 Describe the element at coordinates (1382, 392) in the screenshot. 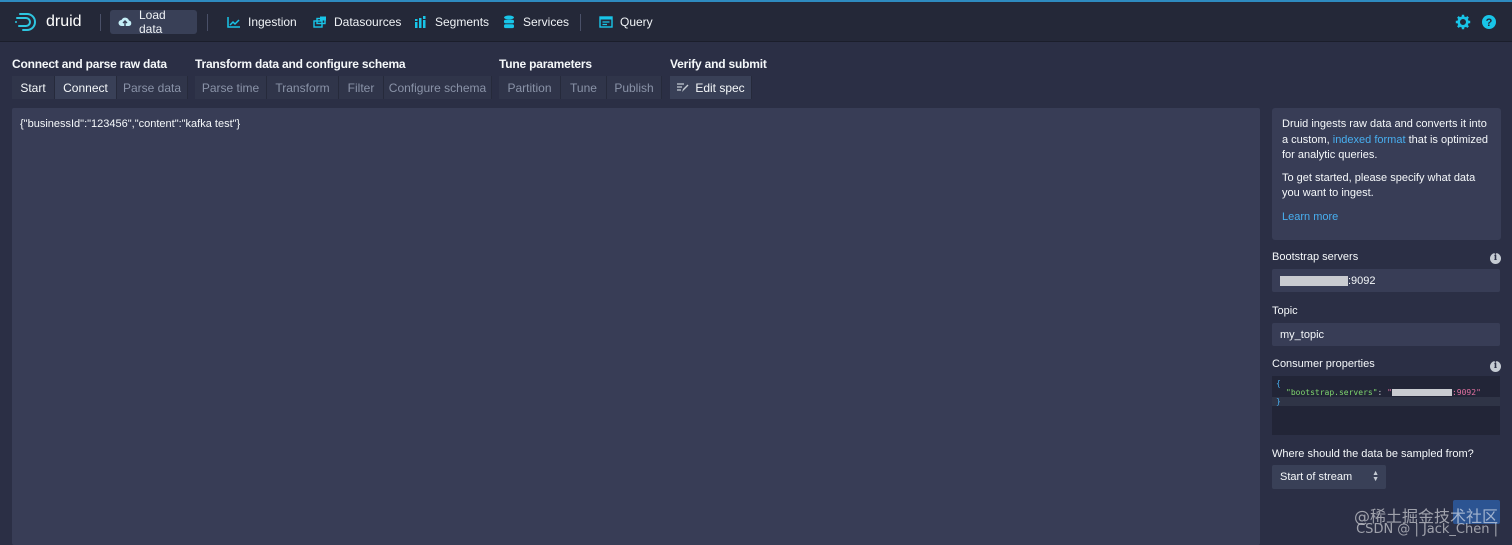

I see `code-colon: :` at that location.